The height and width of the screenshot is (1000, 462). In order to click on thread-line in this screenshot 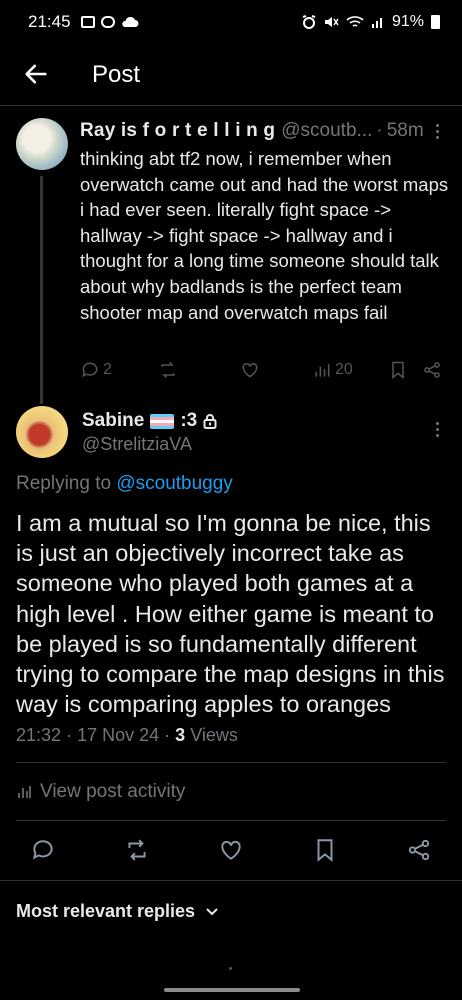, I will do `click(41, 290)`.